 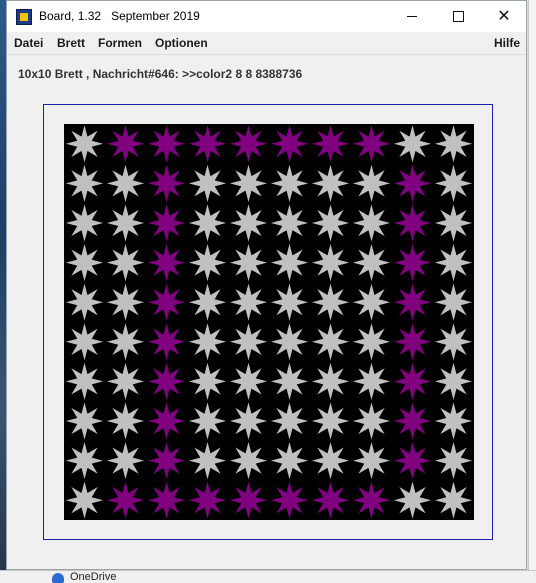 I want to click on board-cell-star-r4-c4, so click(x=248, y=302).